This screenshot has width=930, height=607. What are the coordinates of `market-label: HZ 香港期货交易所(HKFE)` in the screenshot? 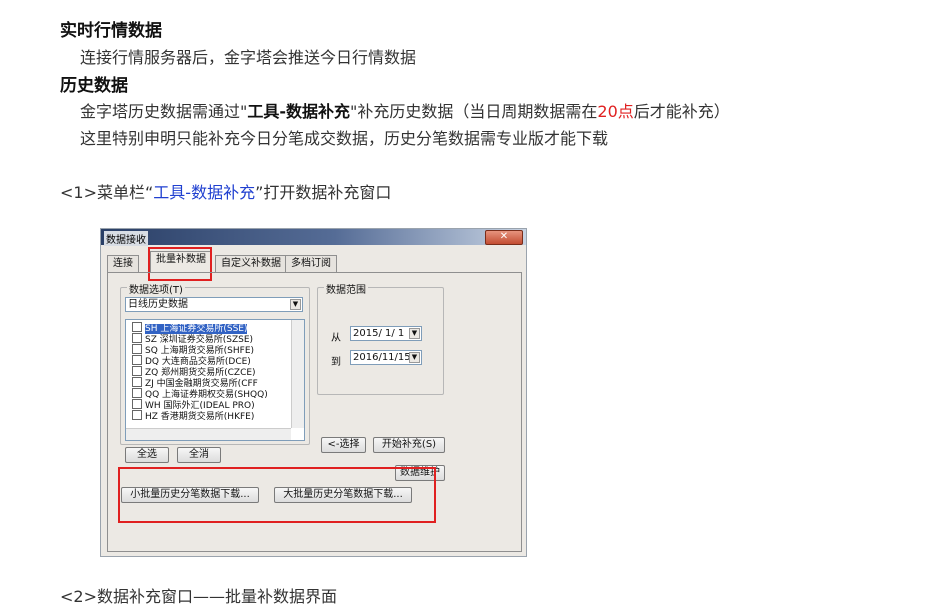 It's located at (200, 417).